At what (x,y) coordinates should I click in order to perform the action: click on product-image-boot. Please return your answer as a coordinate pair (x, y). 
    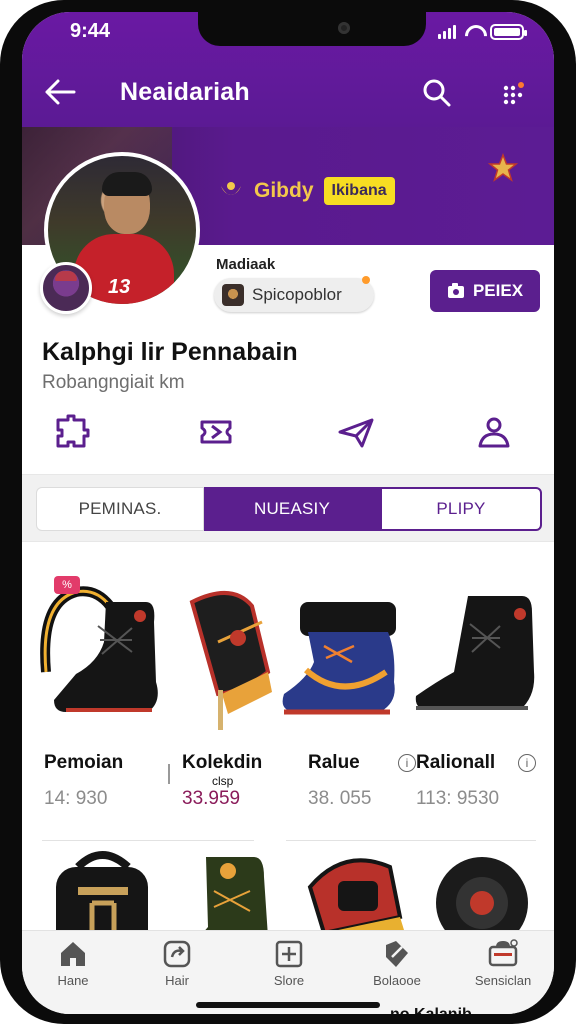
    Looking at the image, I should click on (475, 653).